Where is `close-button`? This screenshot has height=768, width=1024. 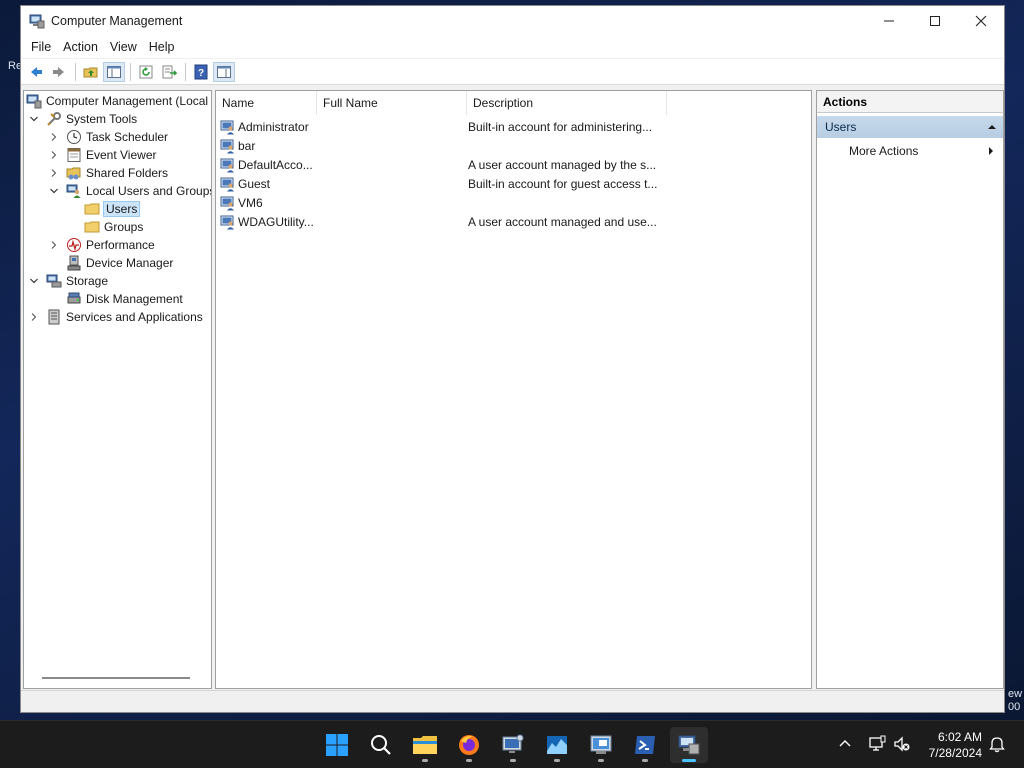
close-button is located at coordinates (981, 21).